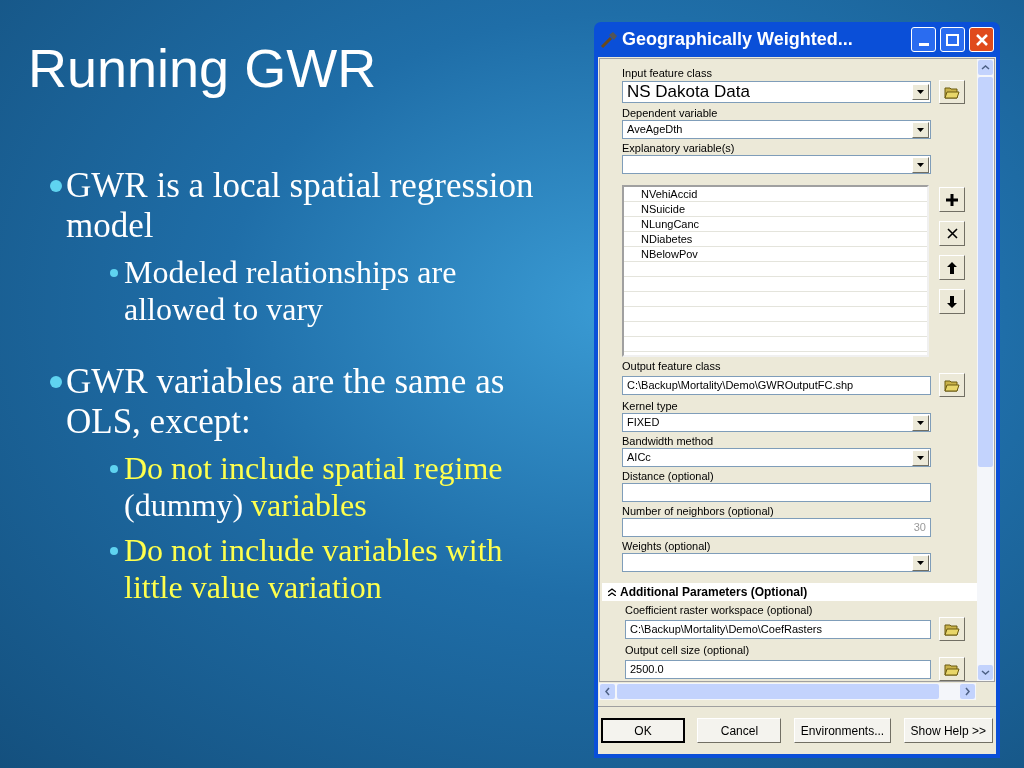 The height and width of the screenshot is (768, 1024). What do you see at coordinates (985, 672) in the screenshot?
I see `scroll-down-icon` at bounding box center [985, 672].